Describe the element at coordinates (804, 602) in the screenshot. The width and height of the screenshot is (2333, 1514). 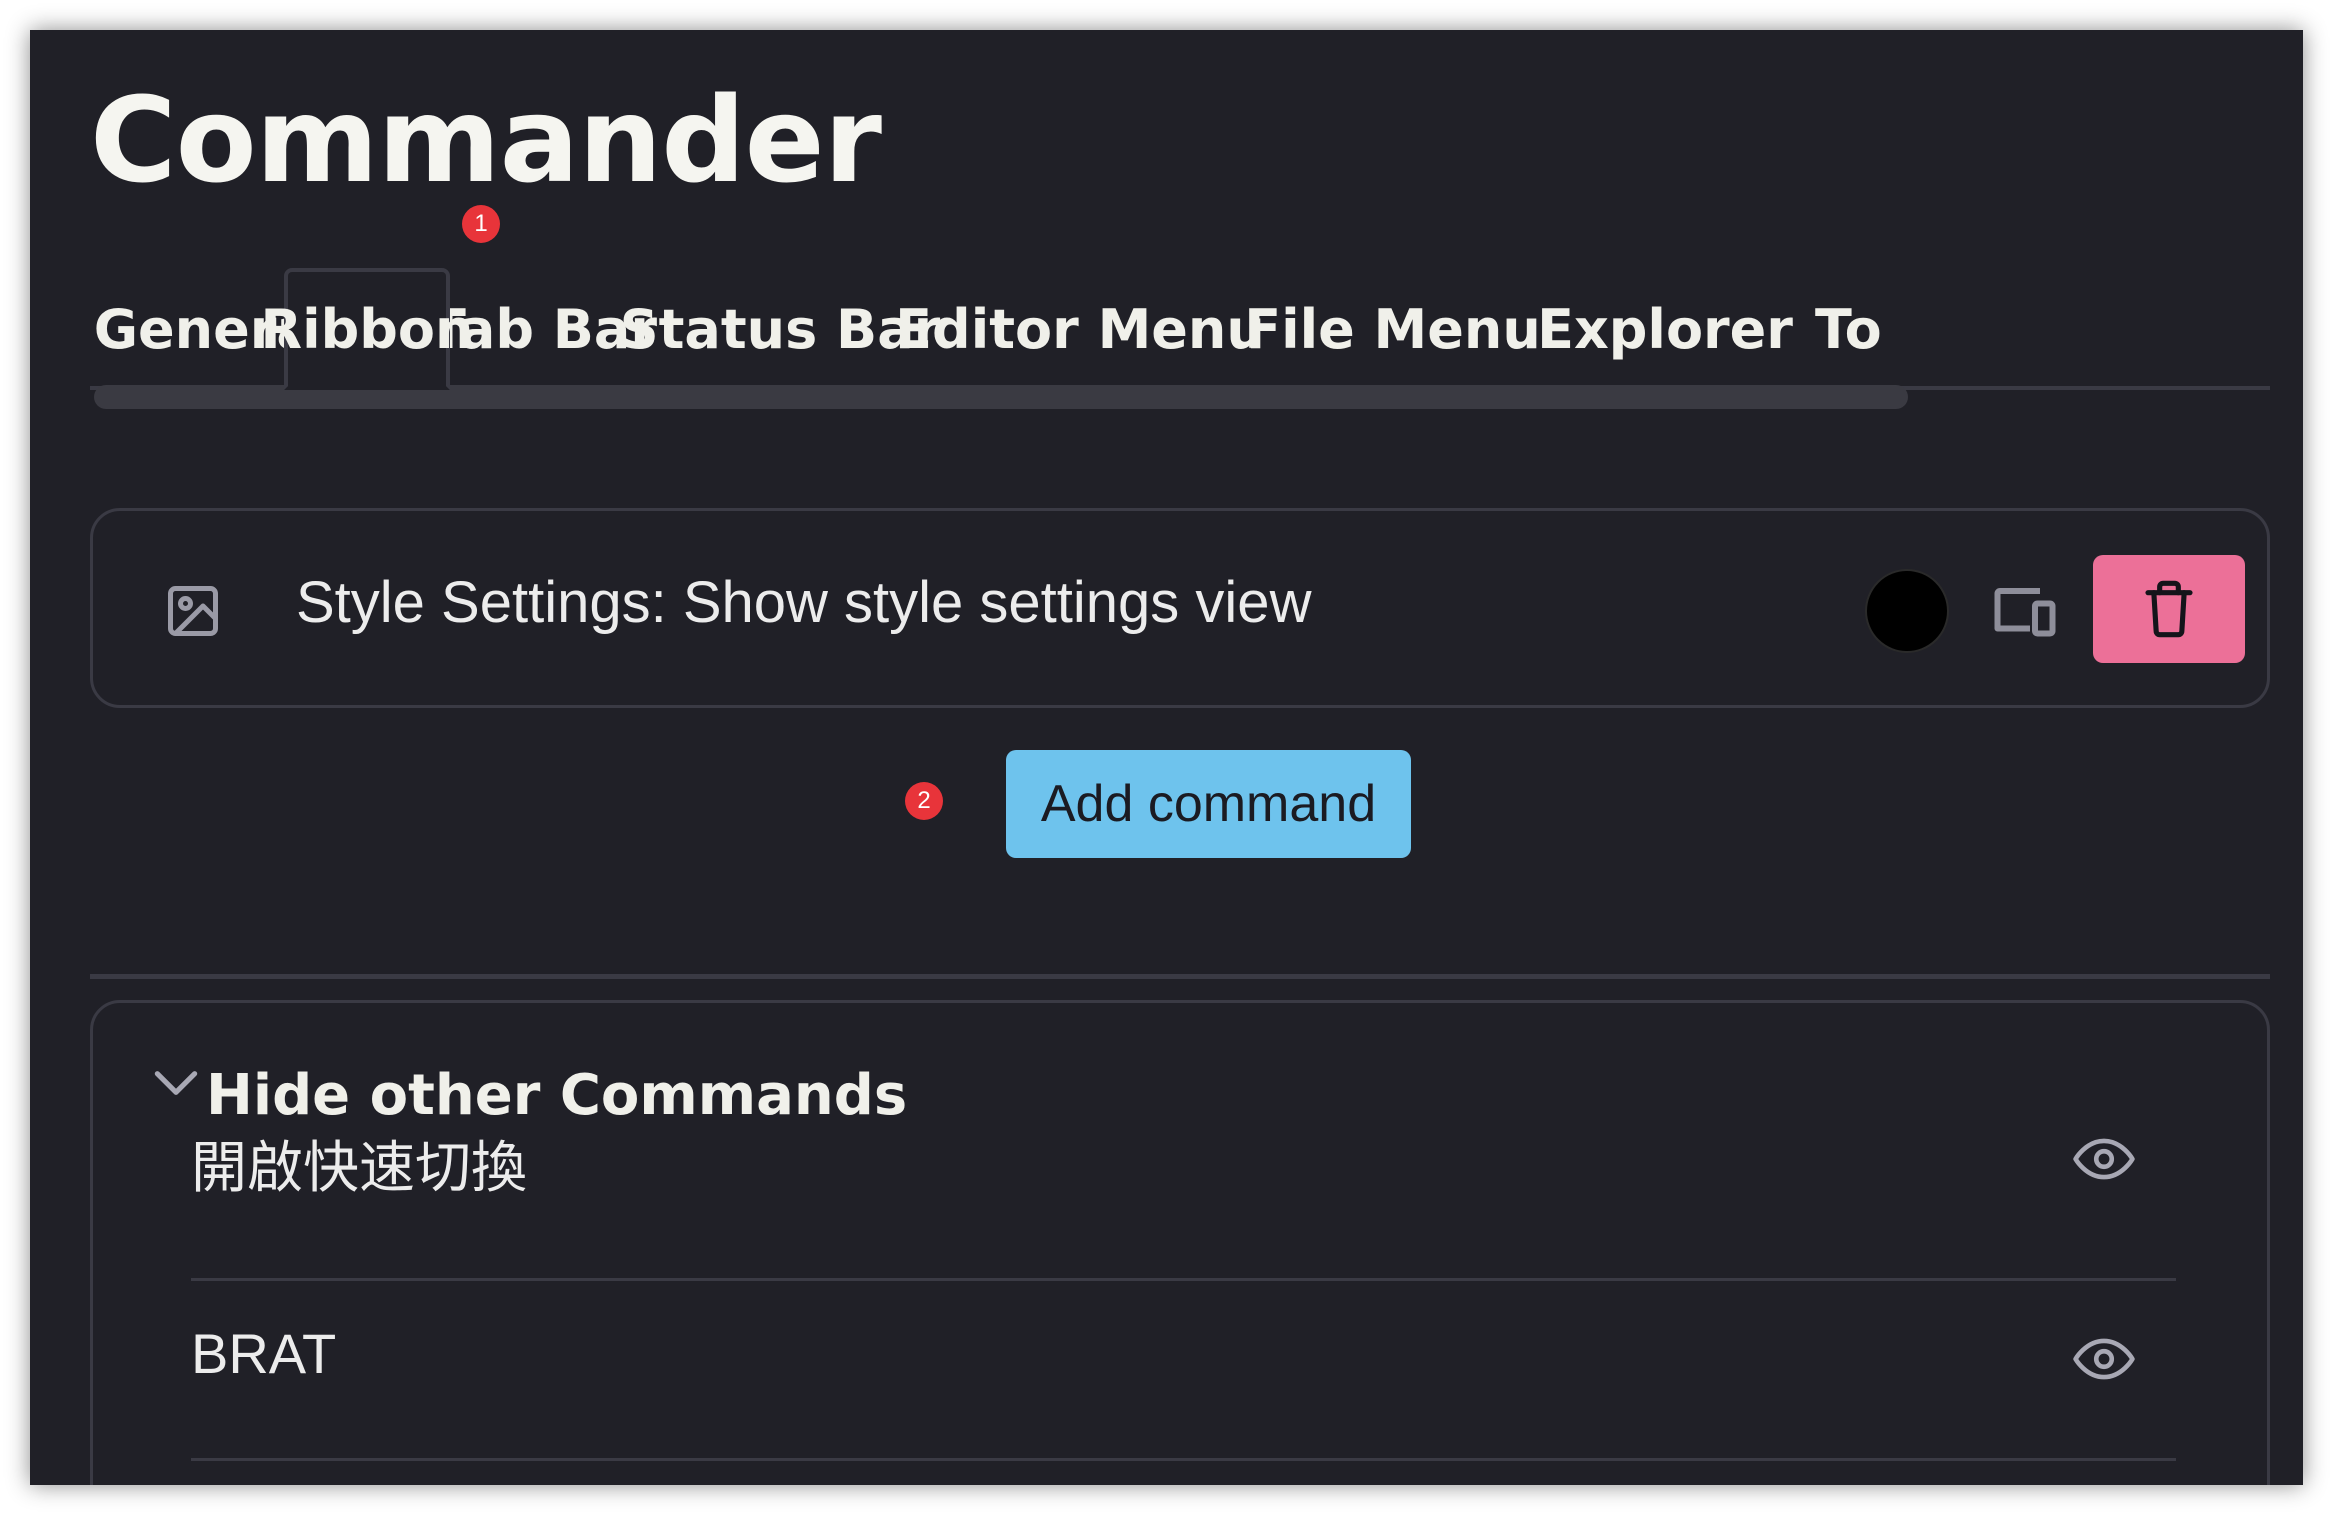
I see `command-name: Style Settings: Show style settings view` at that location.